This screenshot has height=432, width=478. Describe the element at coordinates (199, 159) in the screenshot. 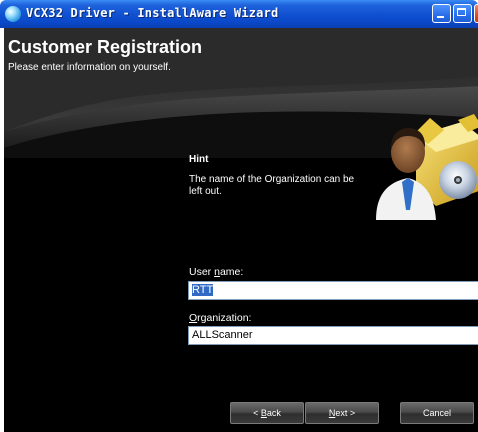

I see `hint-title: Hint` at that location.